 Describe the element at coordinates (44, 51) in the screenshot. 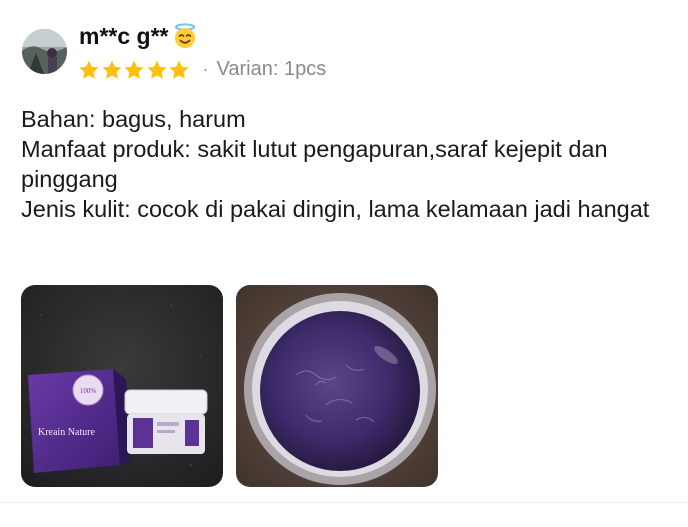

I see `user-avatar` at that location.